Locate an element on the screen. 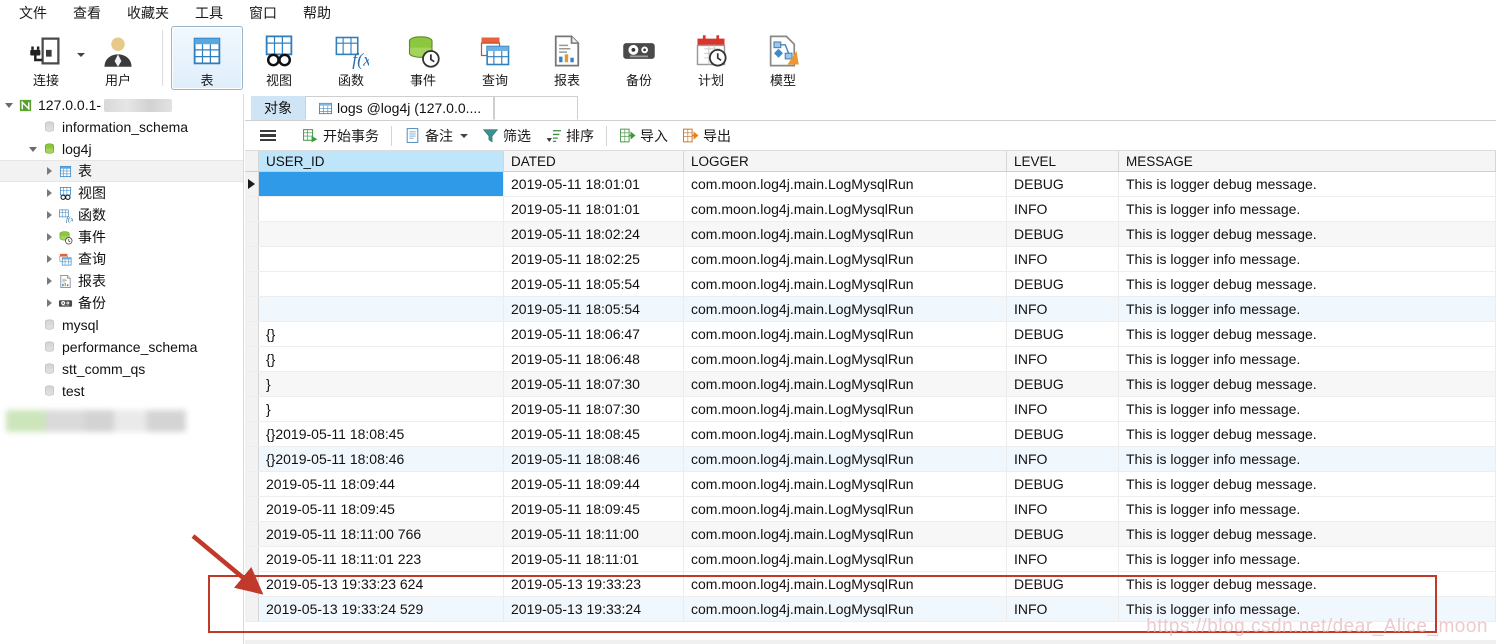 This screenshot has width=1496, height=644. cell-USER_ID: } is located at coordinates (381, 409).